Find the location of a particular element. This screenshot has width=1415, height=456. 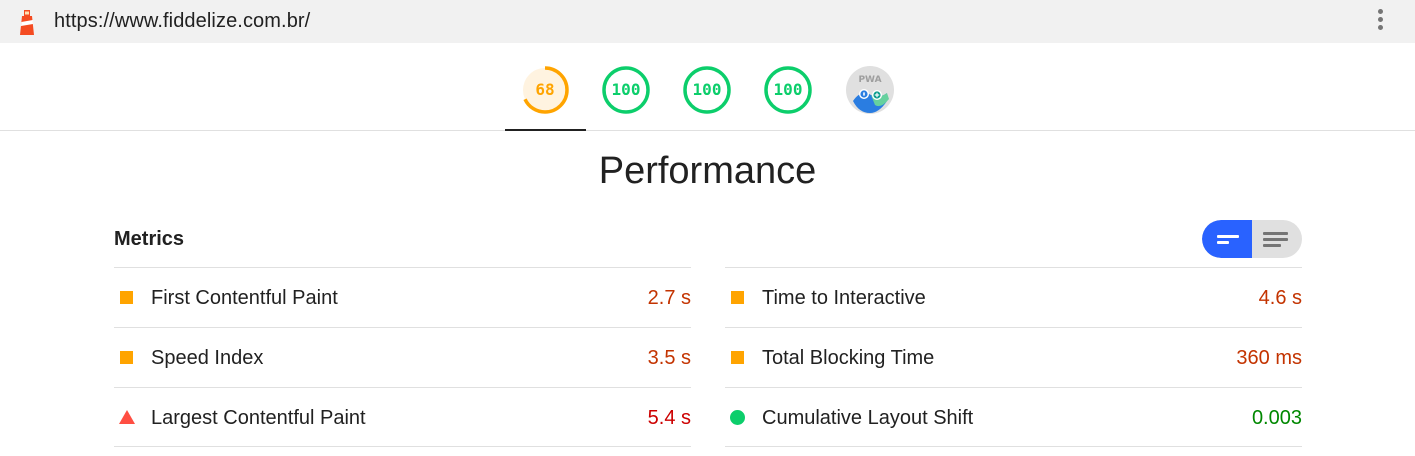

fail-indicator-icon is located at coordinates (127, 417).